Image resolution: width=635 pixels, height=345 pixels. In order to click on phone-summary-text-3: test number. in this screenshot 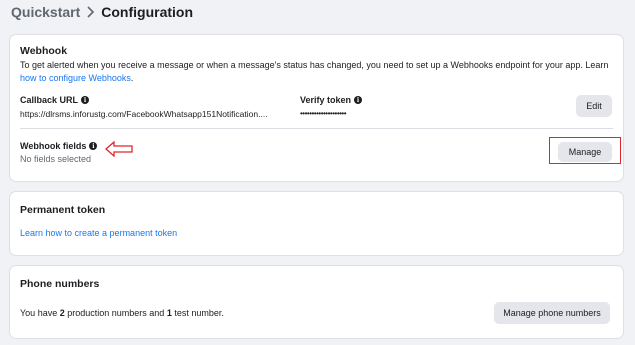, I will do `click(197, 313)`.